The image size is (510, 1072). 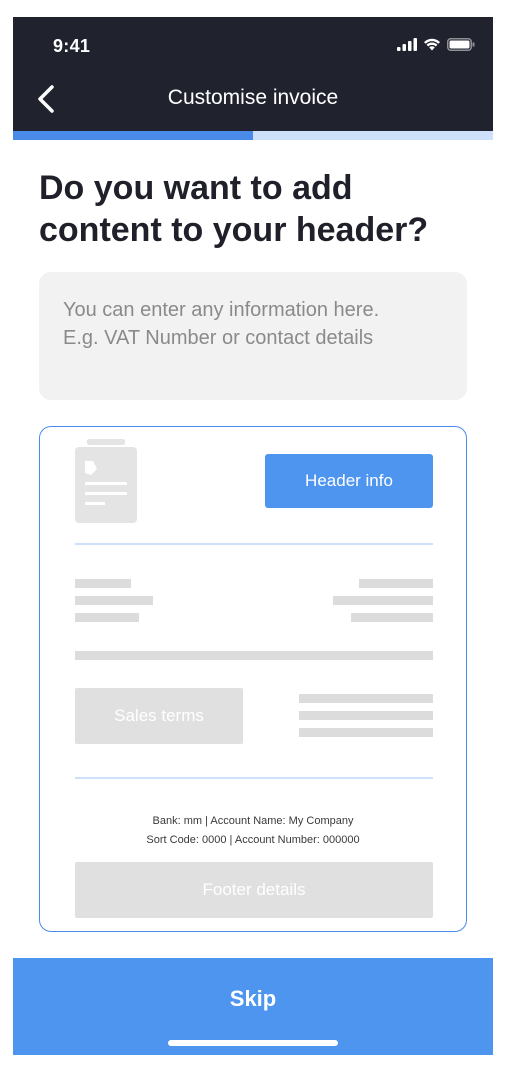 What do you see at coordinates (221, 310) in the screenshot?
I see `input-placeholder-line-1: You can enter any information here.` at bounding box center [221, 310].